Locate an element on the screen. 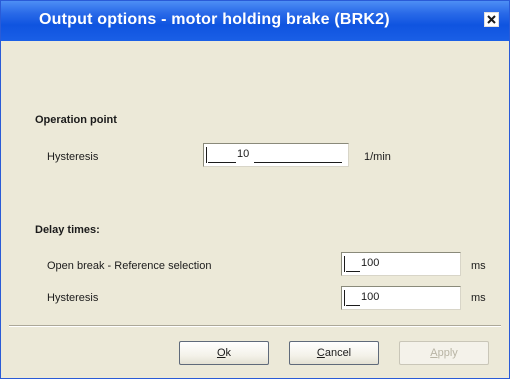 This screenshot has width=510, height=379. operation-point-heading: Operation point is located at coordinates (76, 120).